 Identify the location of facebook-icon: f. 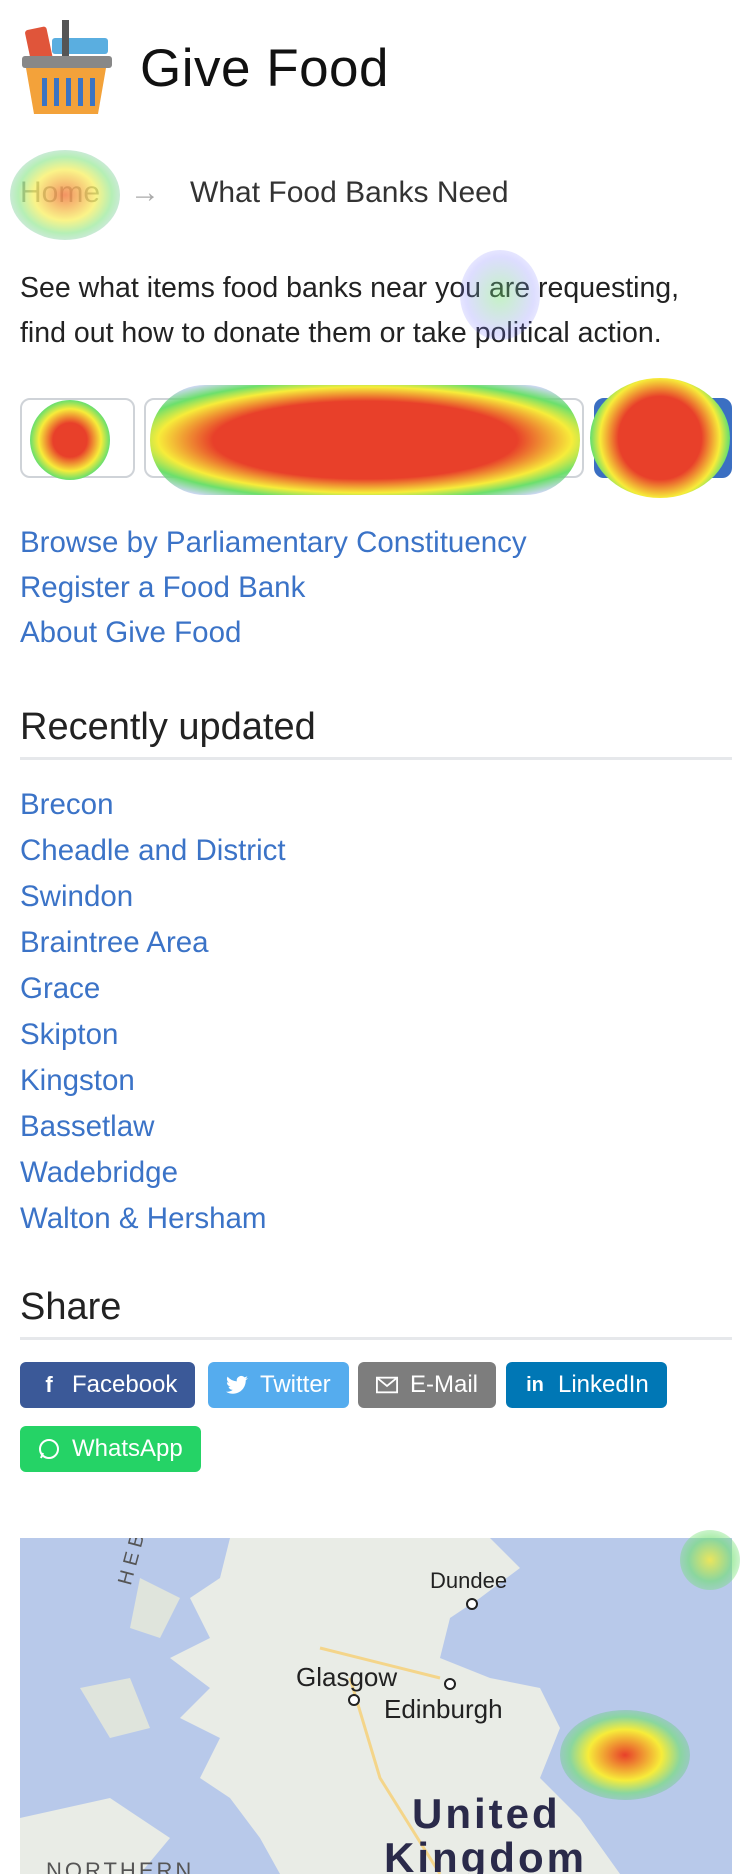
(49, 1384).